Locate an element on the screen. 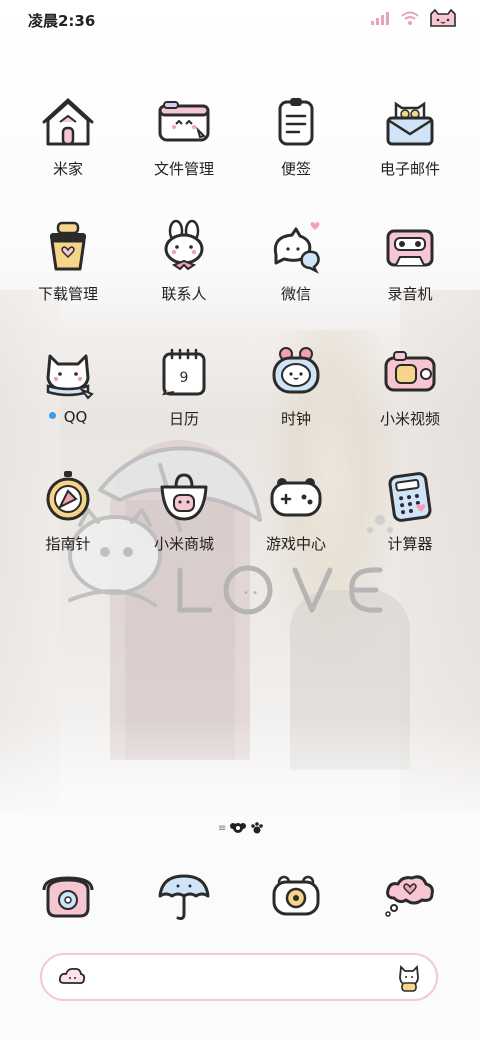 Image resolution: width=480 pixels, height=1040 pixels. app-label: 便签 is located at coordinates (295, 169).